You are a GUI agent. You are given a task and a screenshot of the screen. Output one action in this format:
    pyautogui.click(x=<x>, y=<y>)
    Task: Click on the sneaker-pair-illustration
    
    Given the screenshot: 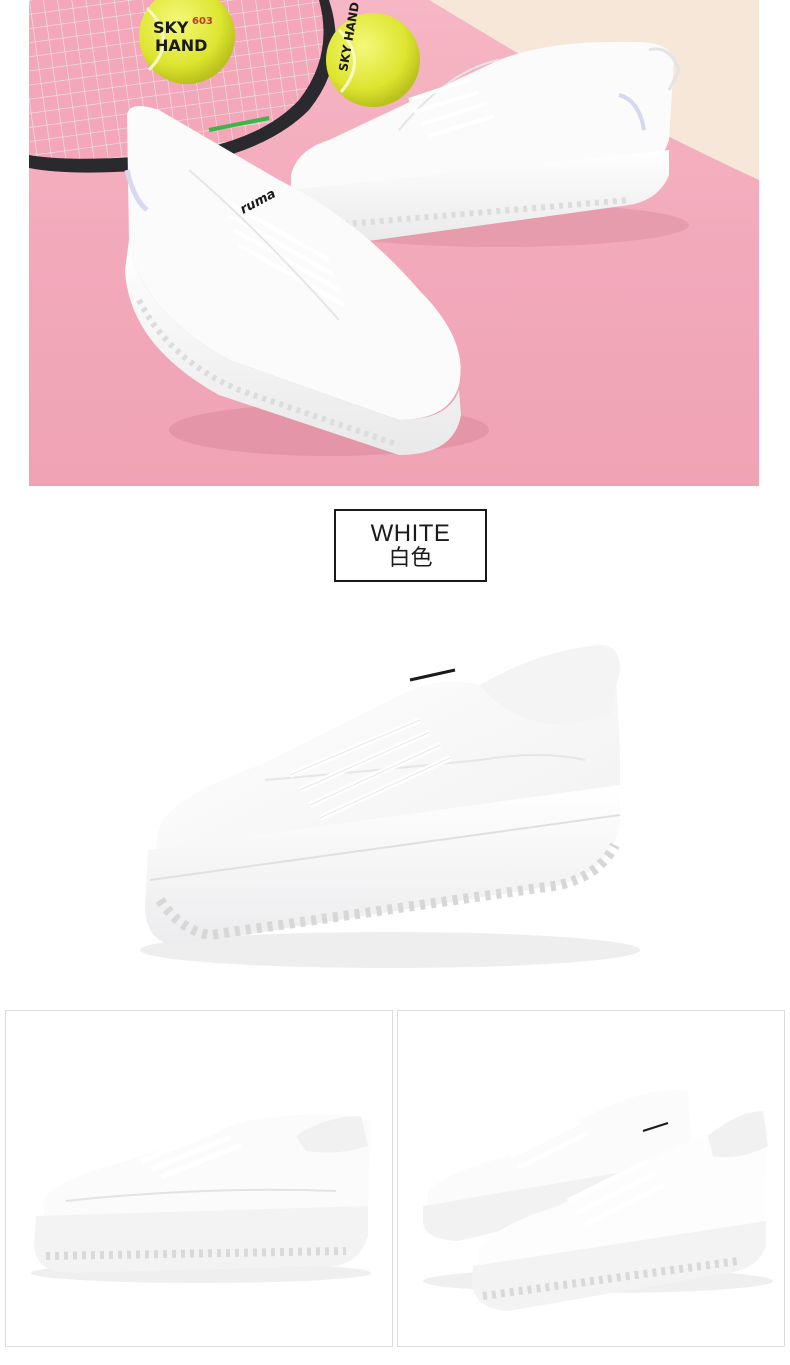 What is the action you would take?
    pyautogui.click(x=598, y=1200)
    